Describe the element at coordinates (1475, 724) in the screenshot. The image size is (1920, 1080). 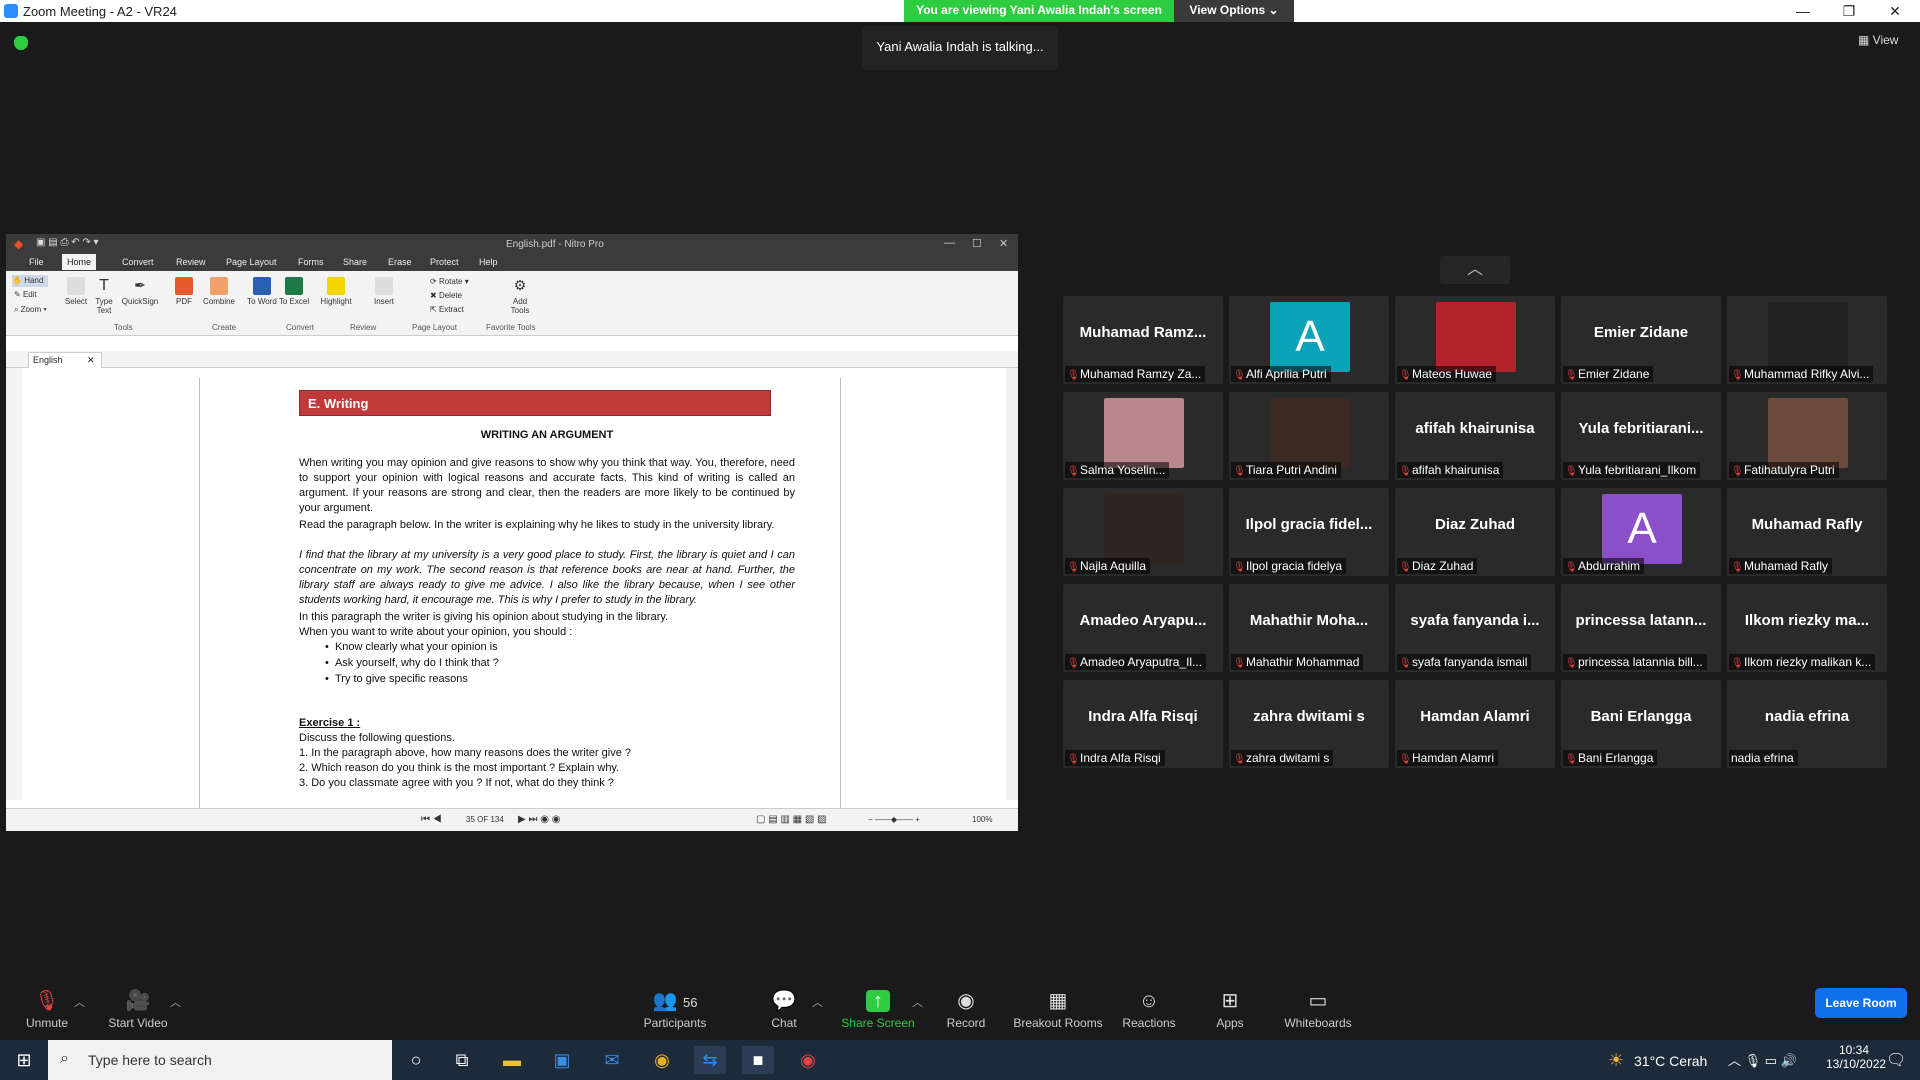
I see `participant-tile: Hamdan Alamri 🎙Hamdan Alamri` at that location.